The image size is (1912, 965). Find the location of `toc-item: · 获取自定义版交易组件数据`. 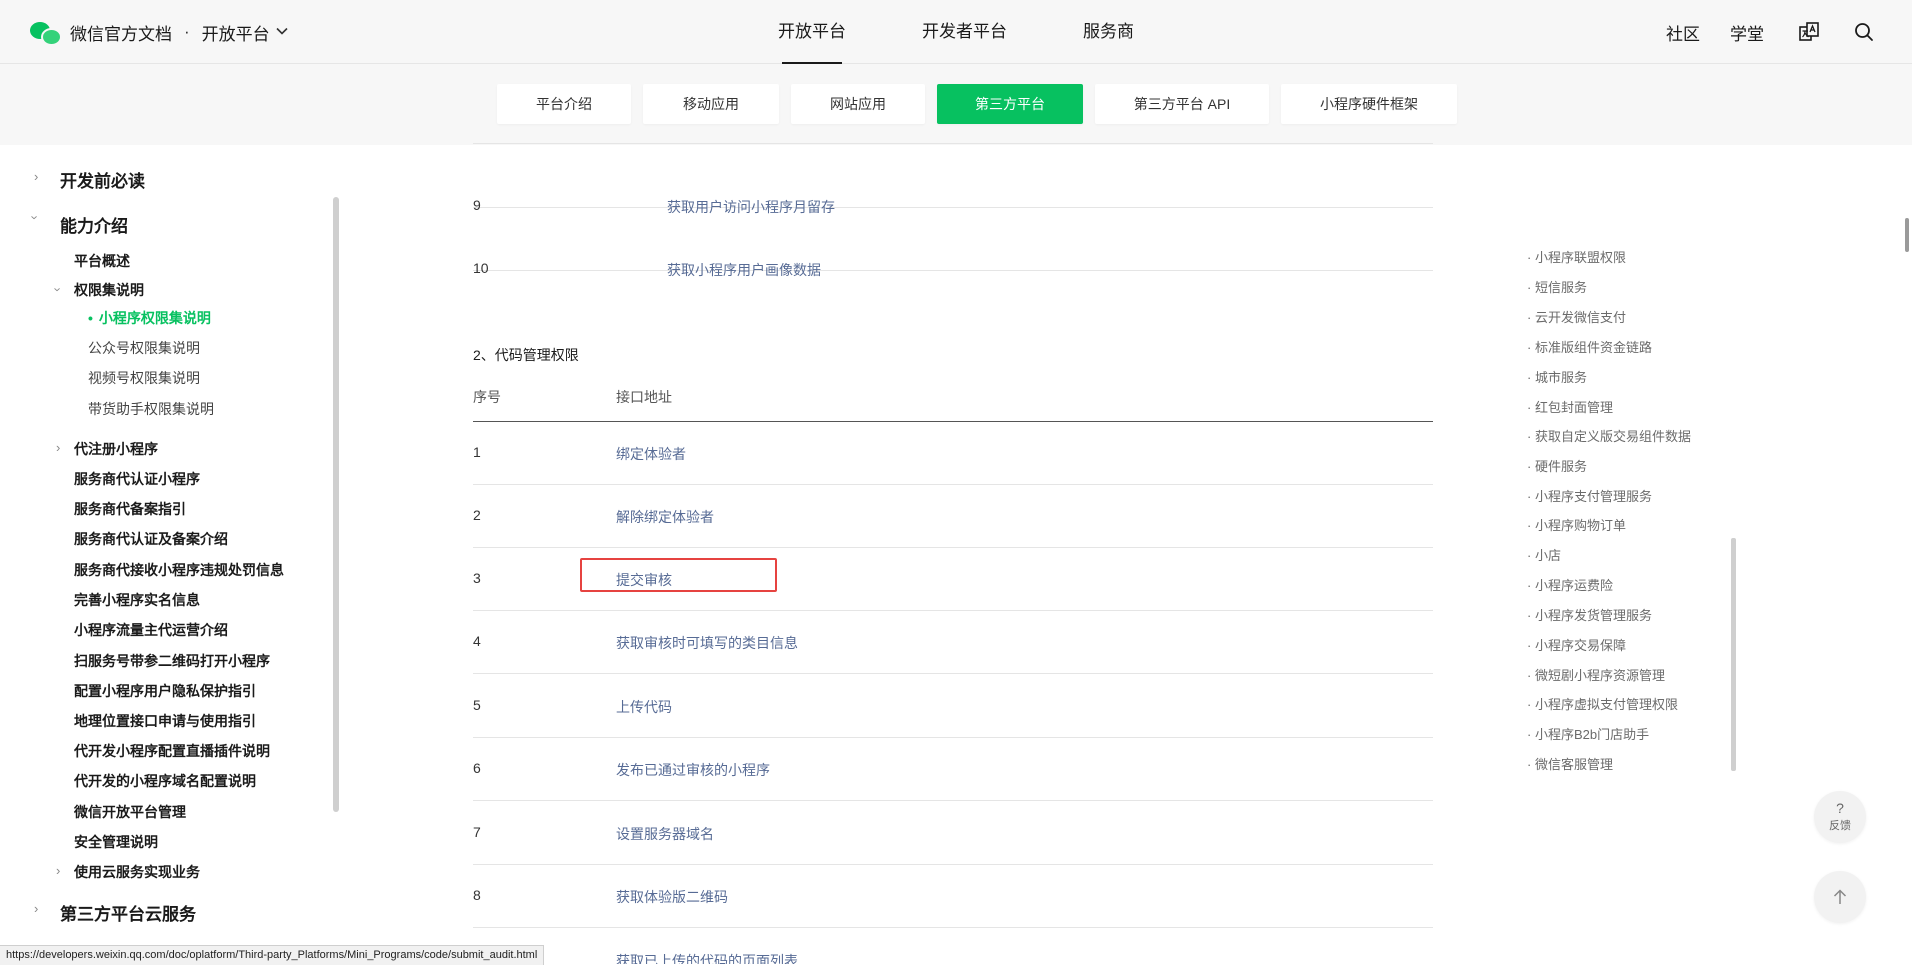

toc-item: · 获取自定义版交易组件数据 is located at coordinates (1609, 435).